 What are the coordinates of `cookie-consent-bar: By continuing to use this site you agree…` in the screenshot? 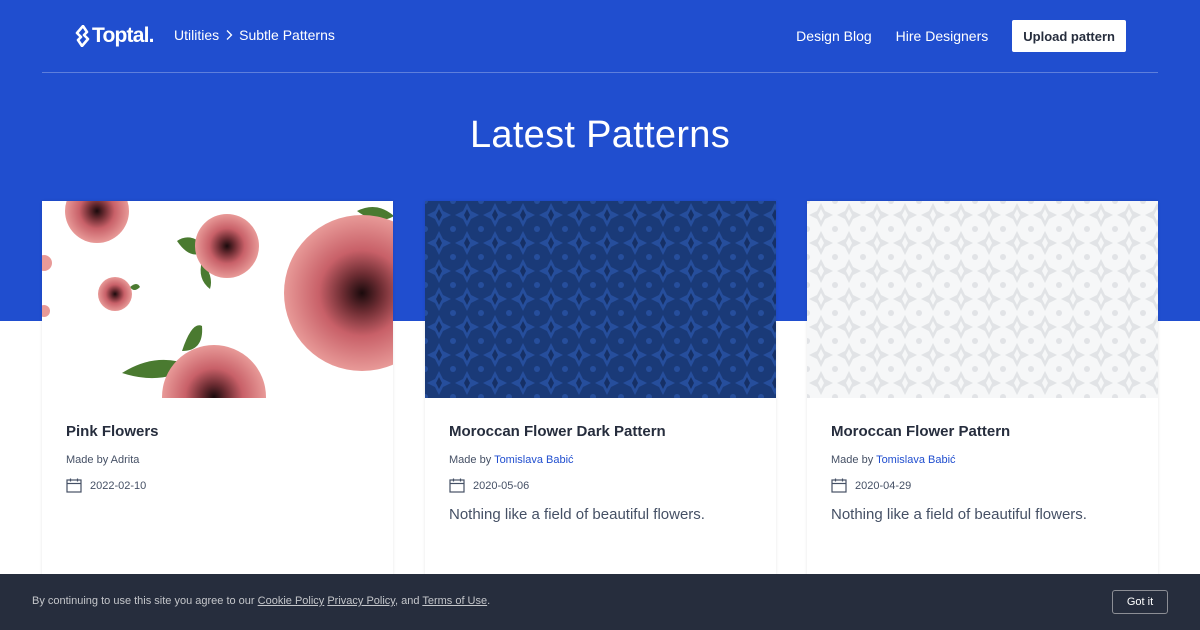 It's located at (600, 602).